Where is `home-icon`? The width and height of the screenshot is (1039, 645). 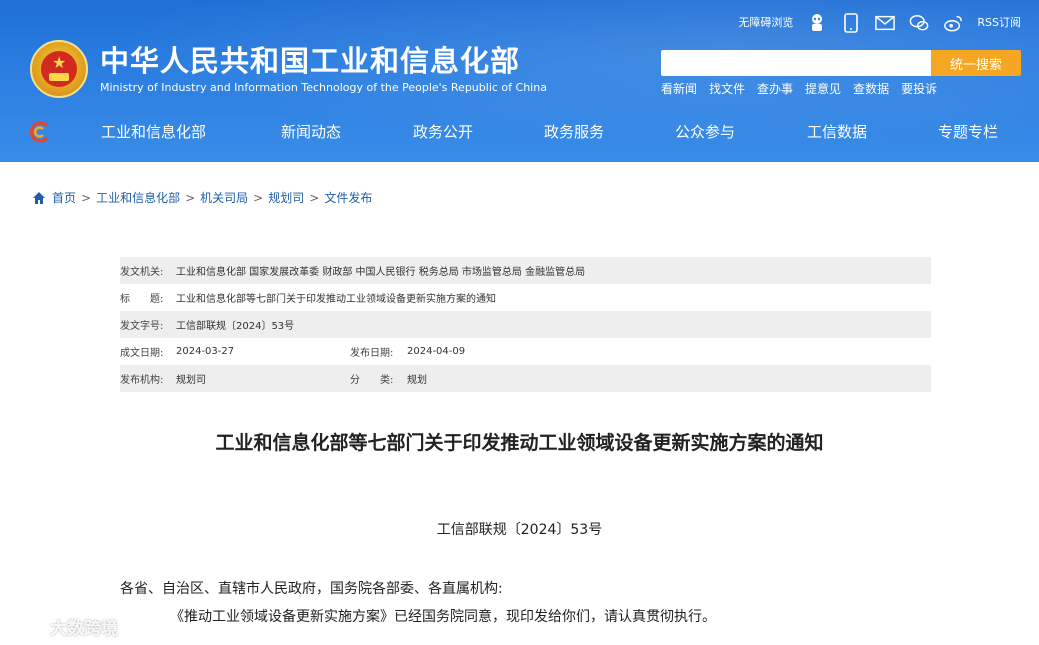 home-icon is located at coordinates (39, 198).